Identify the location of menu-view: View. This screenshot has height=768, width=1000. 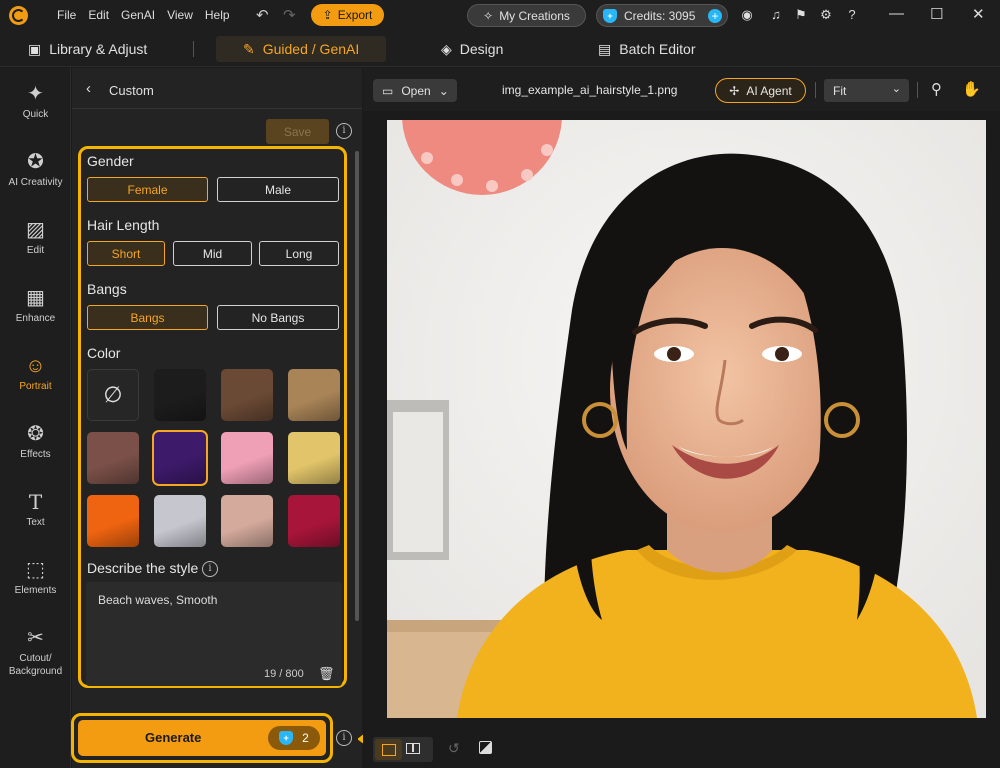
(180, 15).